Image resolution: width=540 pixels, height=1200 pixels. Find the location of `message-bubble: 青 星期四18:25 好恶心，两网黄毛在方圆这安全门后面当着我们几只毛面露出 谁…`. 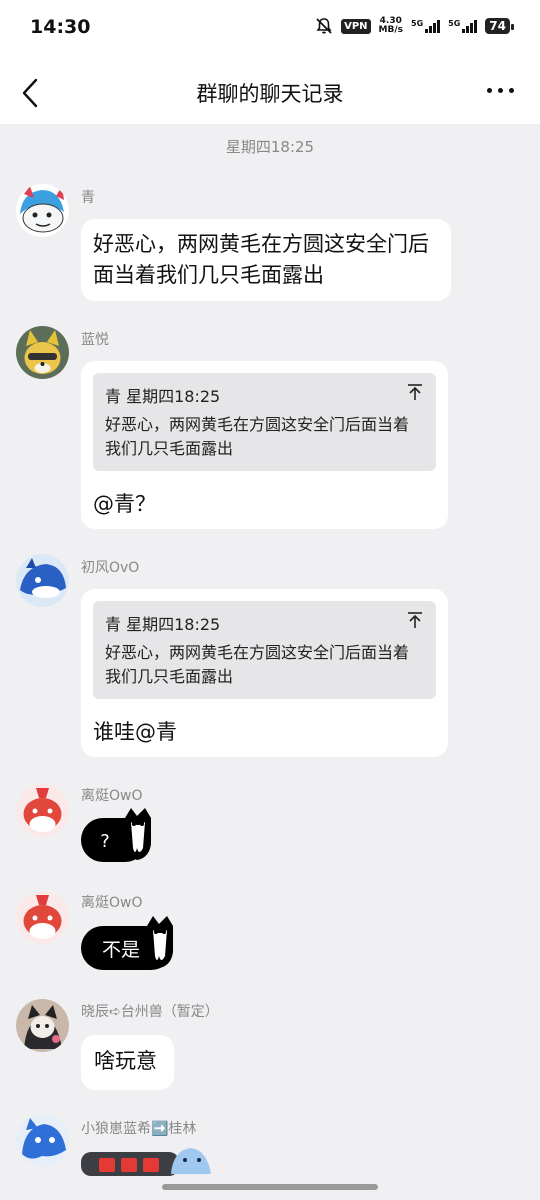

message-bubble: 青 星期四18:25 好恶心，两网黄毛在方圆这安全门后面当着我们几只毛面露出 谁… is located at coordinates (264, 673).